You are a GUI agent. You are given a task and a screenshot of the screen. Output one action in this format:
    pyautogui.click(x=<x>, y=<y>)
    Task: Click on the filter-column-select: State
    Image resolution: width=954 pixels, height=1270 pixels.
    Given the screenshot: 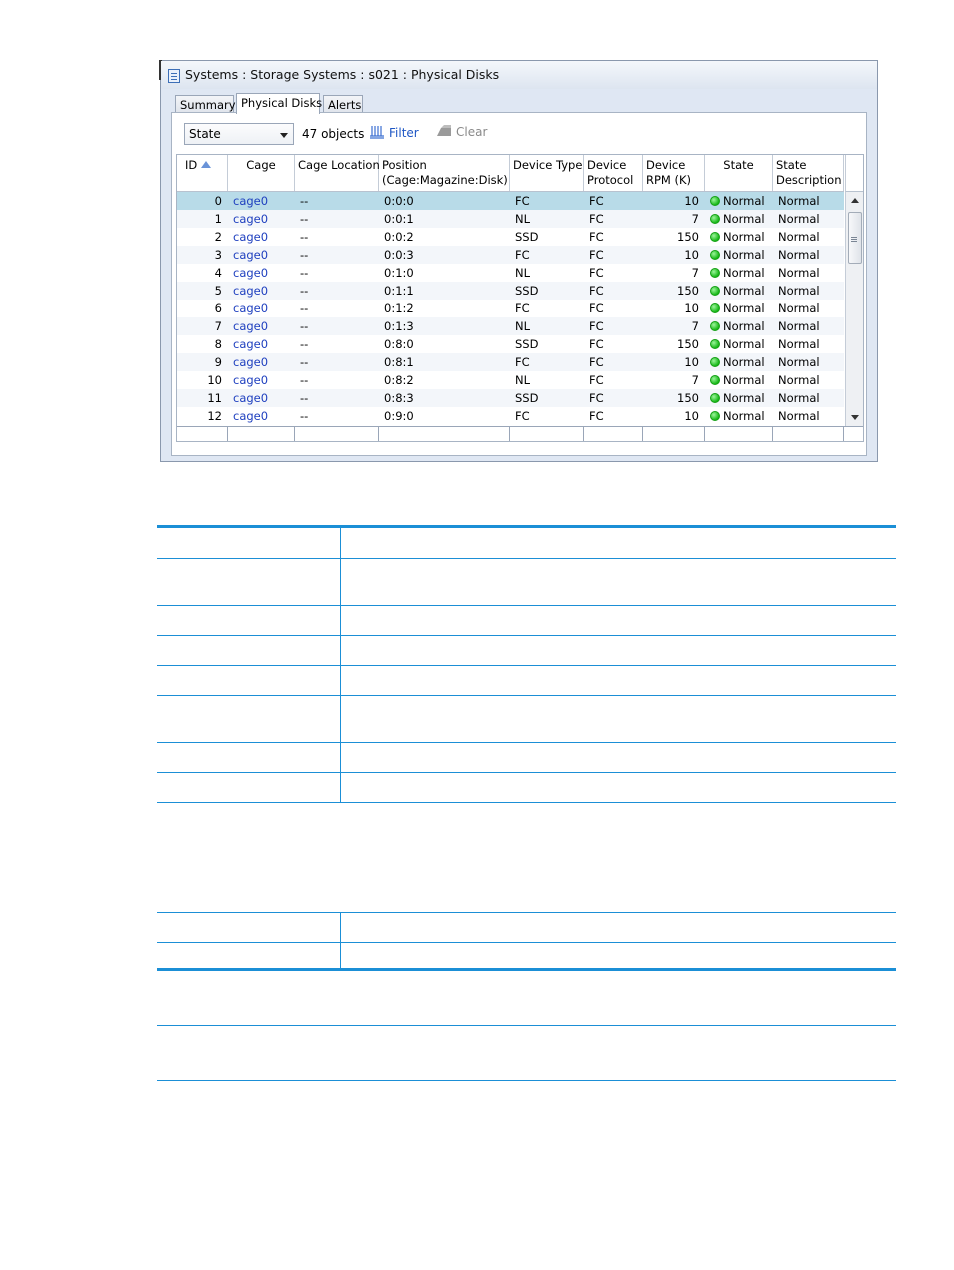 What is the action you would take?
    pyautogui.click(x=239, y=134)
    